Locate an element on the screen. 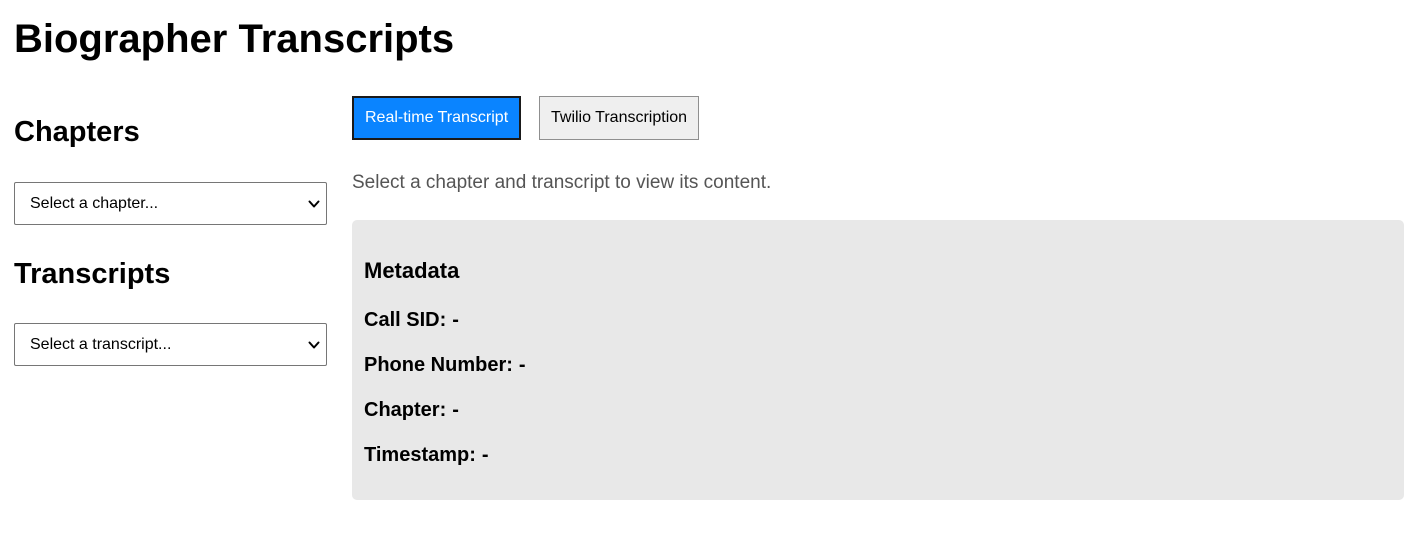 The height and width of the screenshot is (540, 1419). transcripts-heading: Transcripts is located at coordinates (92, 274).